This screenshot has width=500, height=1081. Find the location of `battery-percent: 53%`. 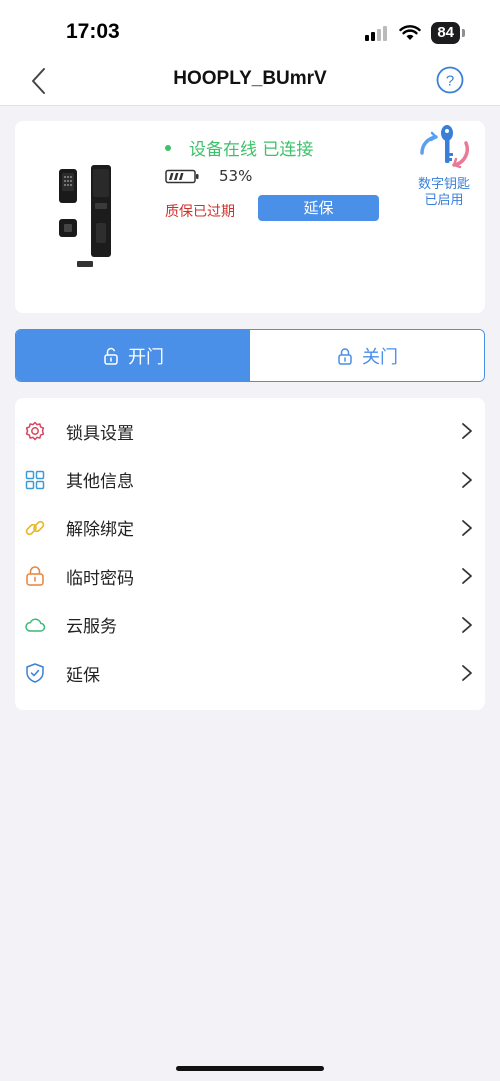

battery-percent: 53% is located at coordinates (236, 176).